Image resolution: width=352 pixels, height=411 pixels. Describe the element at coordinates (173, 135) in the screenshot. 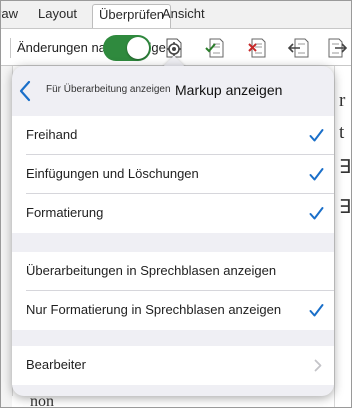

I see `option-ink: Freihand` at that location.